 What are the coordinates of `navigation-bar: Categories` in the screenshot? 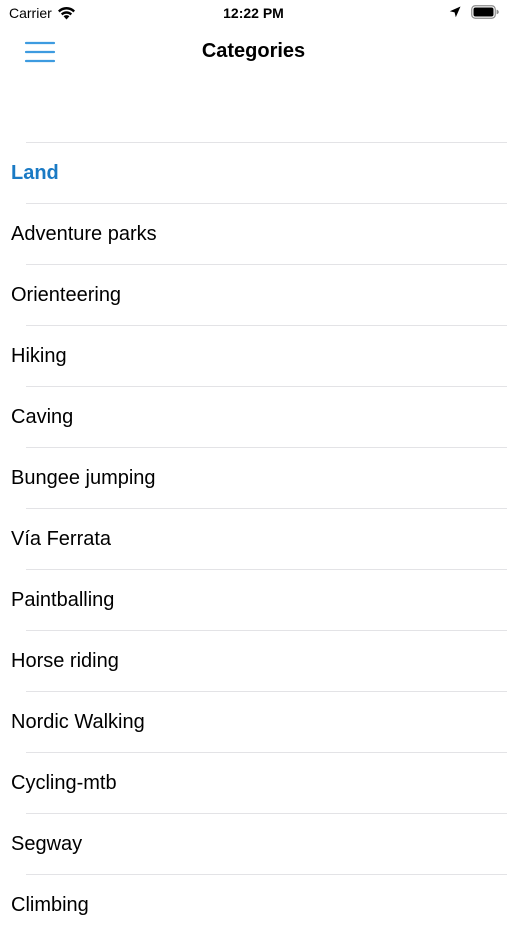 It's located at (253, 52).